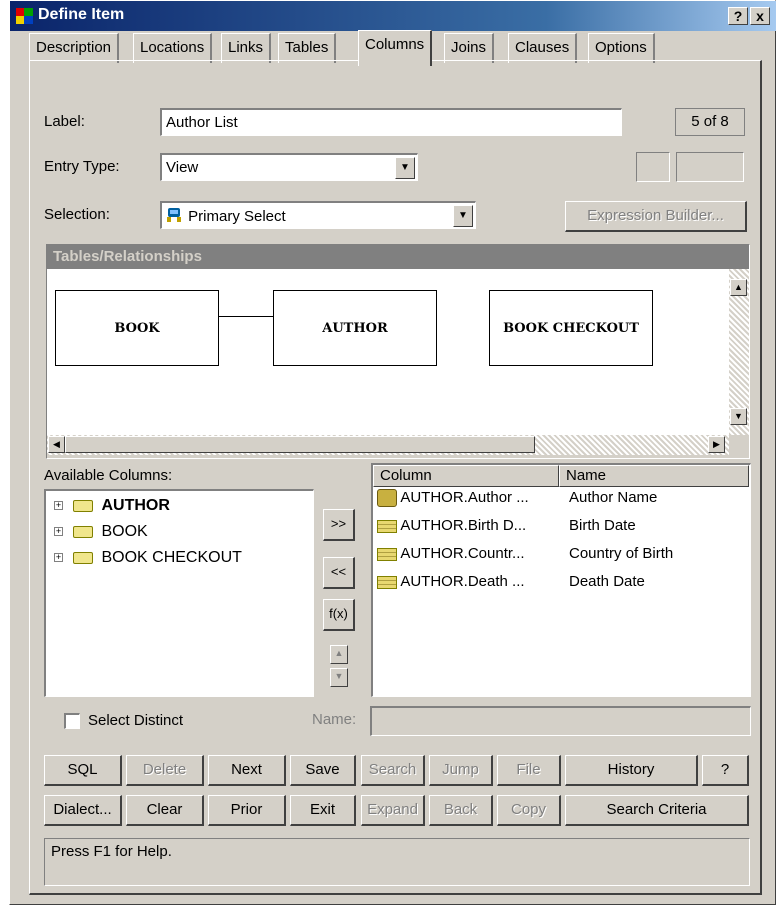 Image resolution: width=776 pixels, height=913 pixels. I want to click on scroll-thumb, so click(300, 444).